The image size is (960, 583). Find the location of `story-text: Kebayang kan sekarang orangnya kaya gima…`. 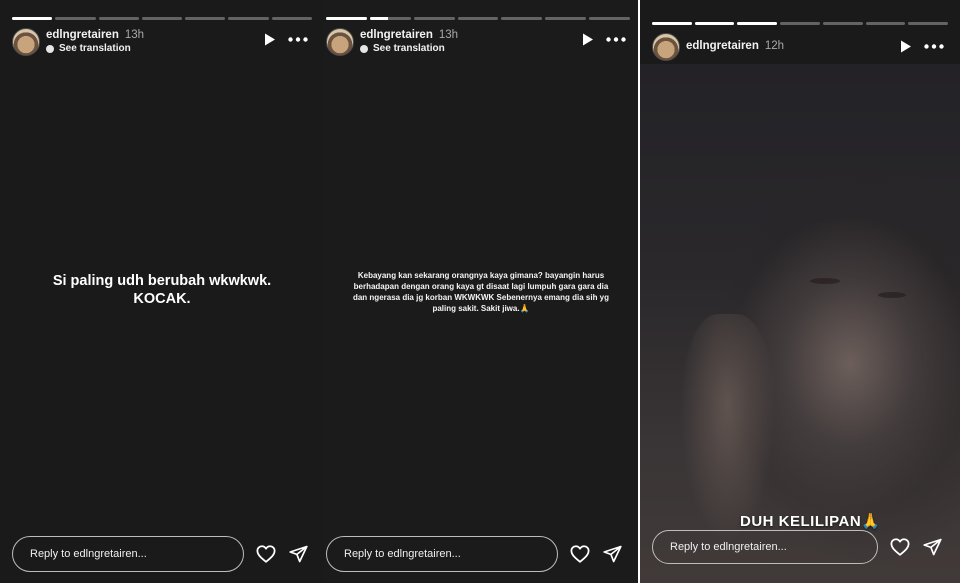

story-text: Kebayang kan sekarang orangnya kaya gima… is located at coordinates (481, 292).